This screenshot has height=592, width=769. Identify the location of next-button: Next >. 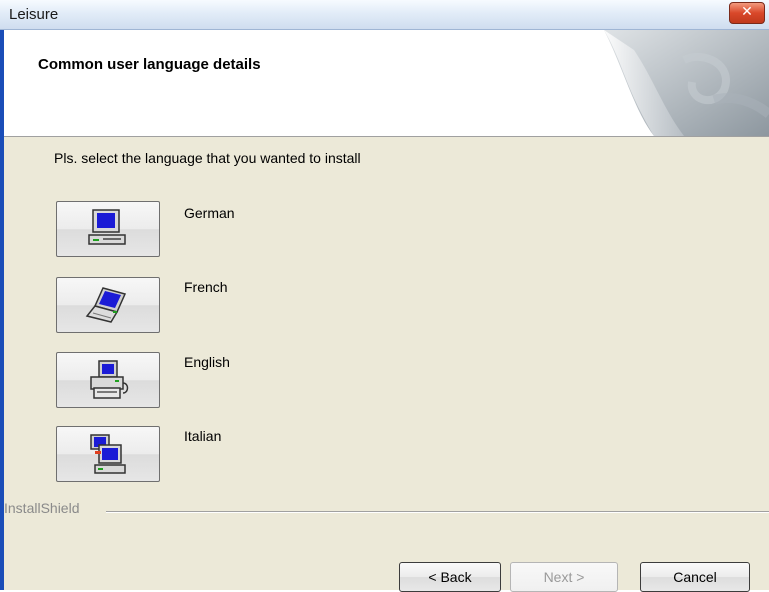
(564, 577).